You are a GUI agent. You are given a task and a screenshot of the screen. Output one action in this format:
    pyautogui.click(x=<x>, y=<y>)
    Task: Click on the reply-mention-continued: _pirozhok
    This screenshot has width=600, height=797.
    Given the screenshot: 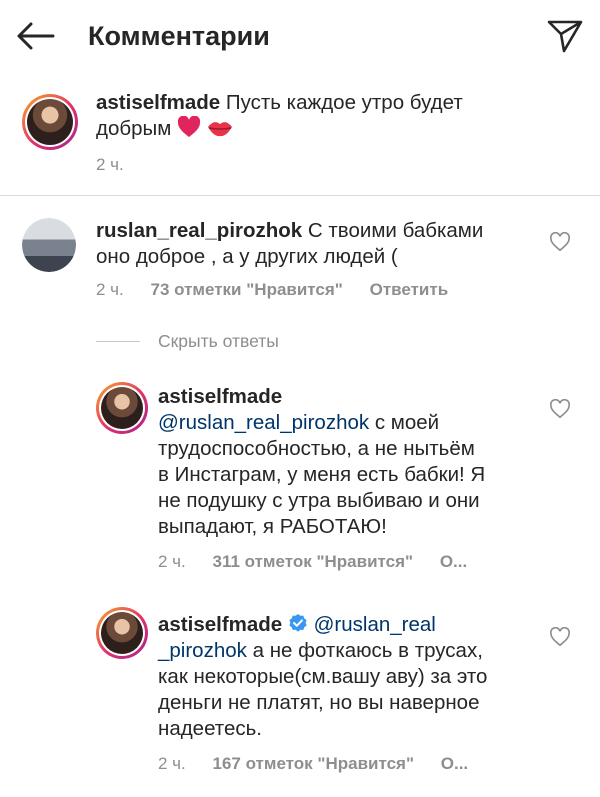 What is the action you would take?
    pyautogui.click(x=202, y=650)
    